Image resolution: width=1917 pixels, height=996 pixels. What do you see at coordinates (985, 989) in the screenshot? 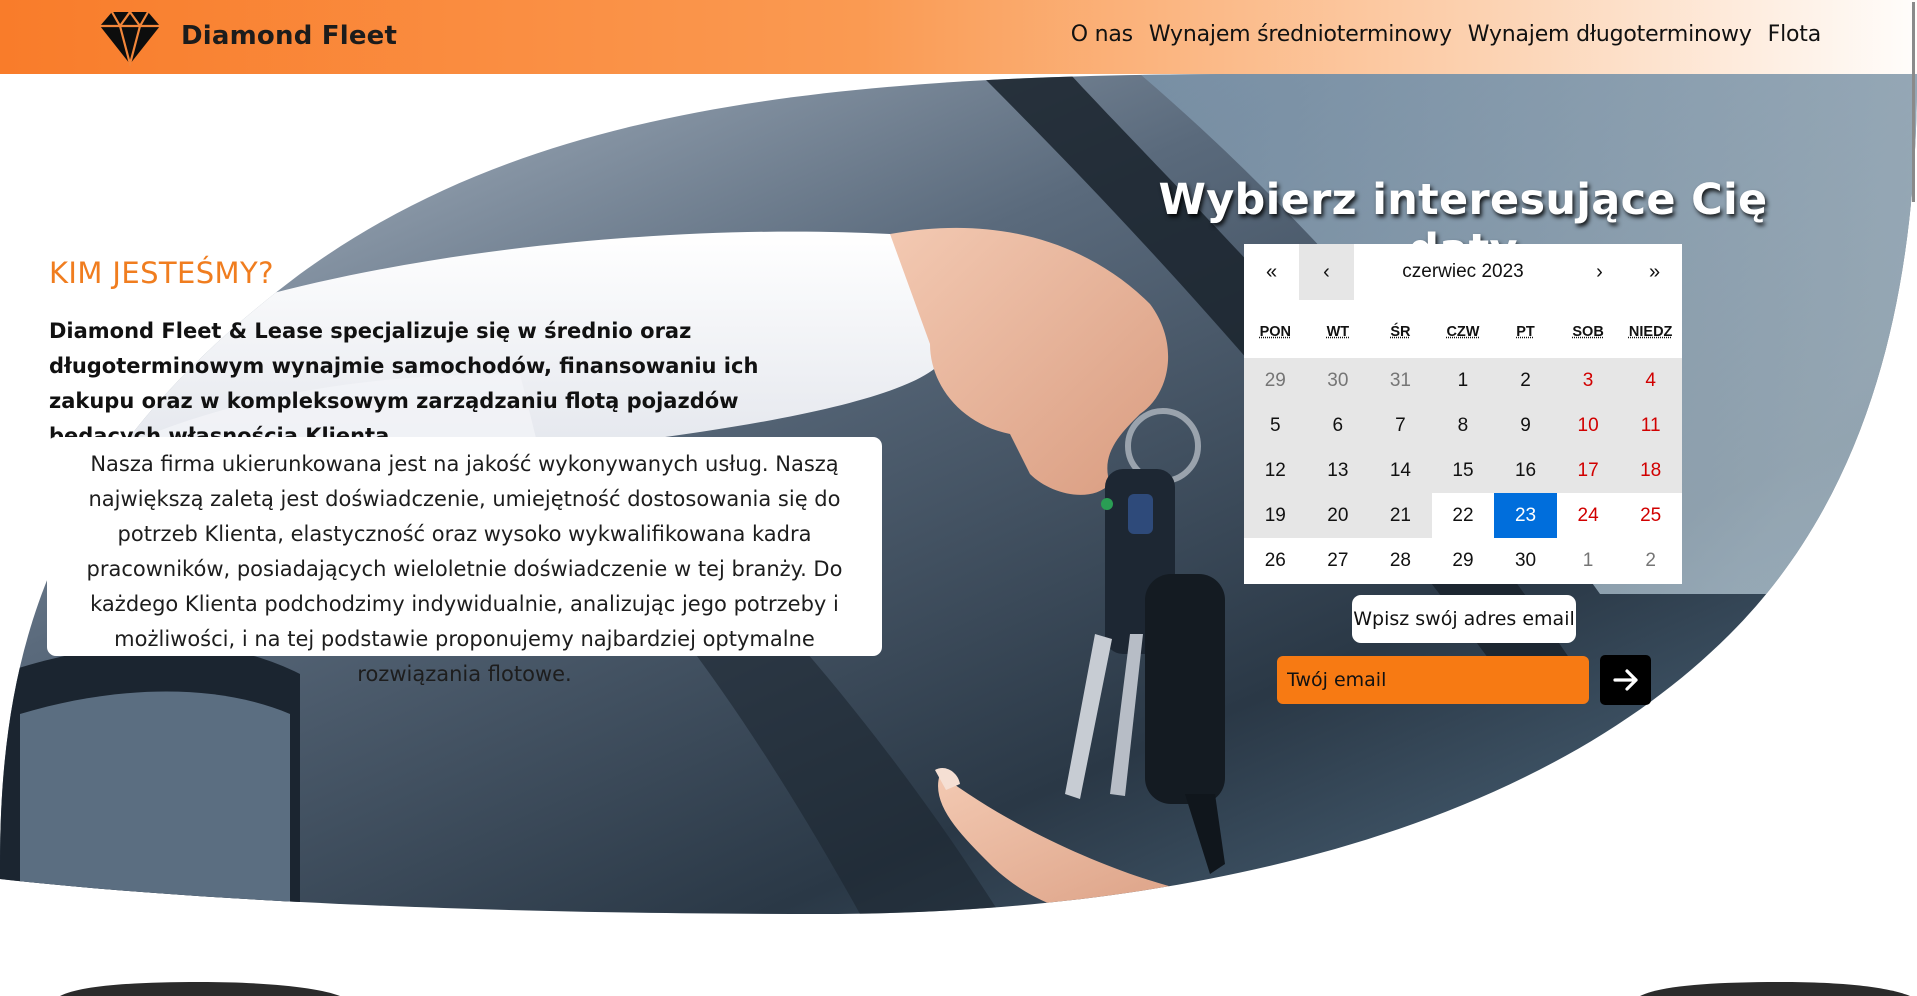
I see `car-silhouettes-image` at bounding box center [985, 989].